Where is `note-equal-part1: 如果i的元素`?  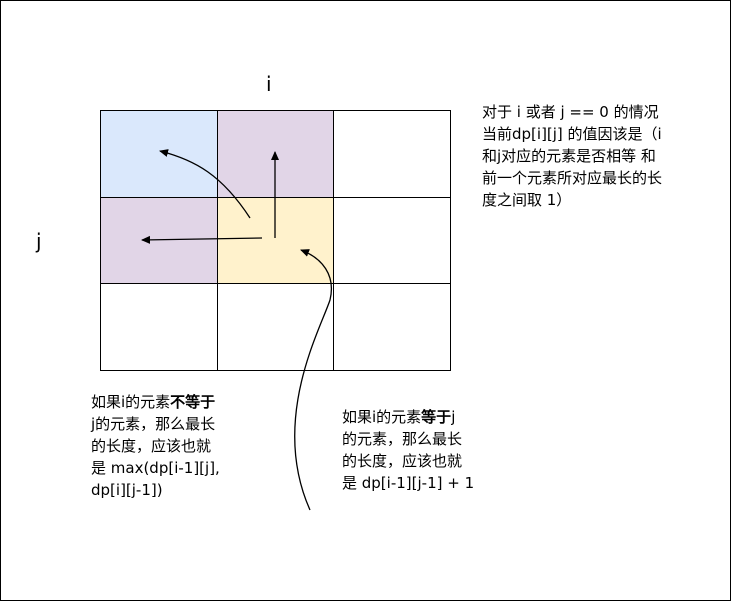
note-equal-part1: 如果i的元素 is located at coordinates (382, 417).